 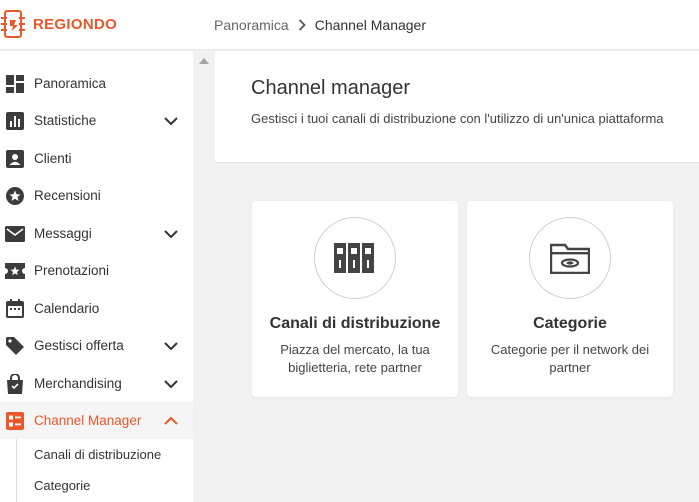 I want to click on sidebar-item-recensioni: Recensioni, so click(x=96, y=195).